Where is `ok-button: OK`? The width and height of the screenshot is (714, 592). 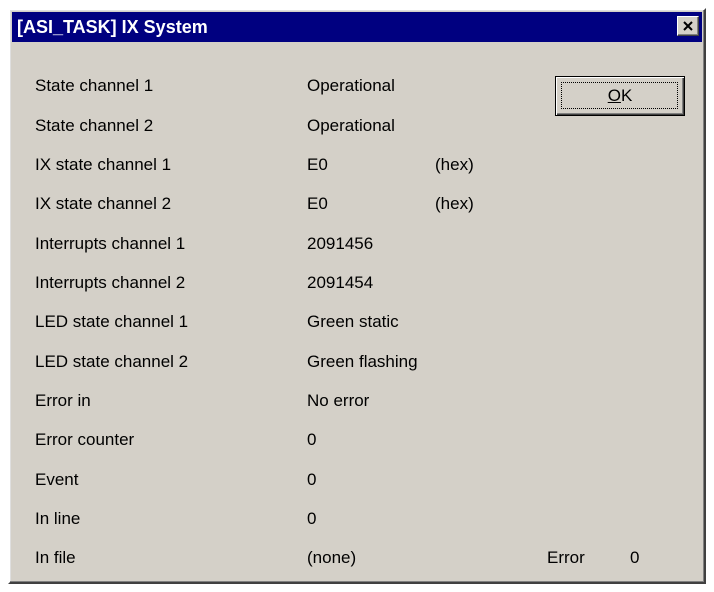 ok-button: OK is located at coordinates (620, 96).